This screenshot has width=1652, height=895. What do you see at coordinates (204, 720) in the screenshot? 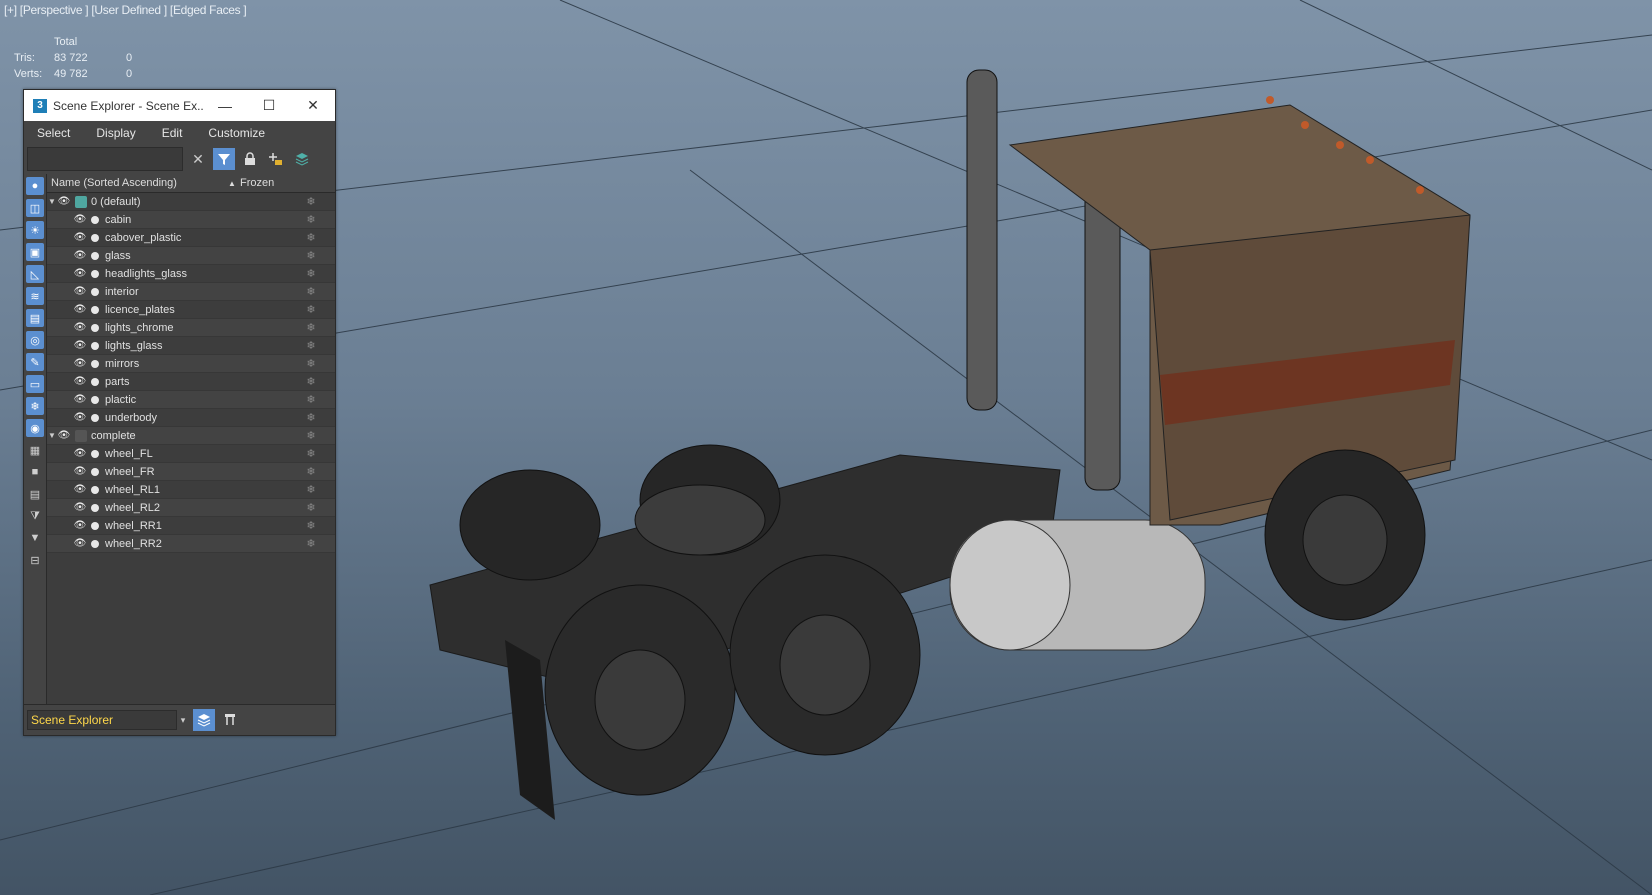
I see `sort-by-layer-icon` at bounding box center [204, 720].